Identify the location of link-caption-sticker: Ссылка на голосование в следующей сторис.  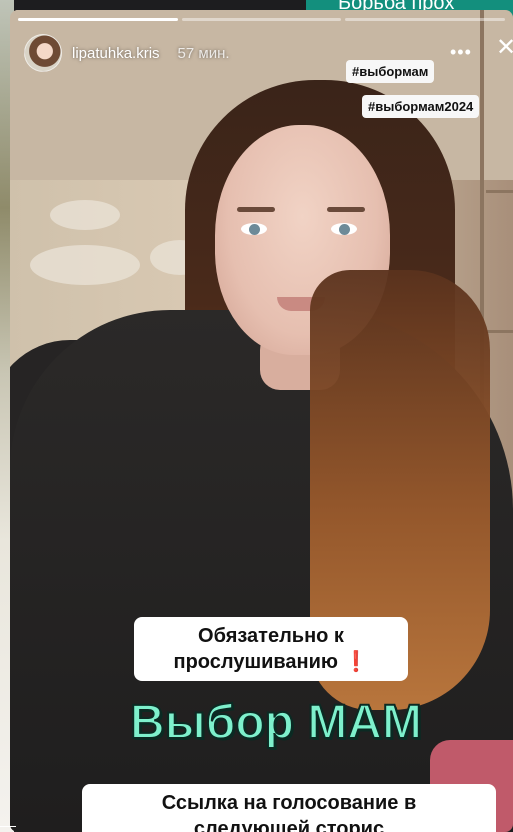
(289, 808).